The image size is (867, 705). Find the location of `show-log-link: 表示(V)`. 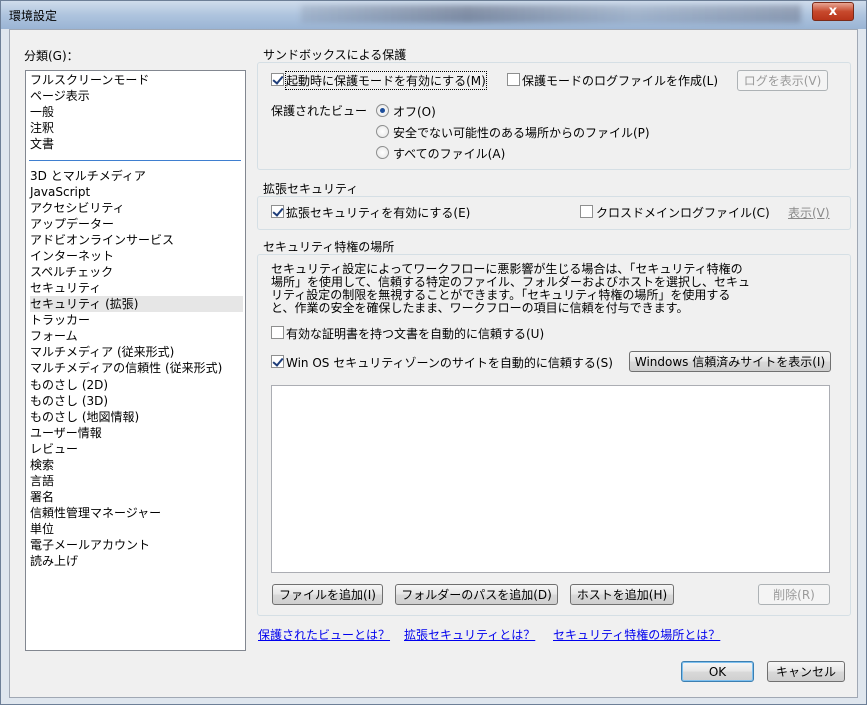

show-log-link: 表示(V) is located at coordinates (809, 212).